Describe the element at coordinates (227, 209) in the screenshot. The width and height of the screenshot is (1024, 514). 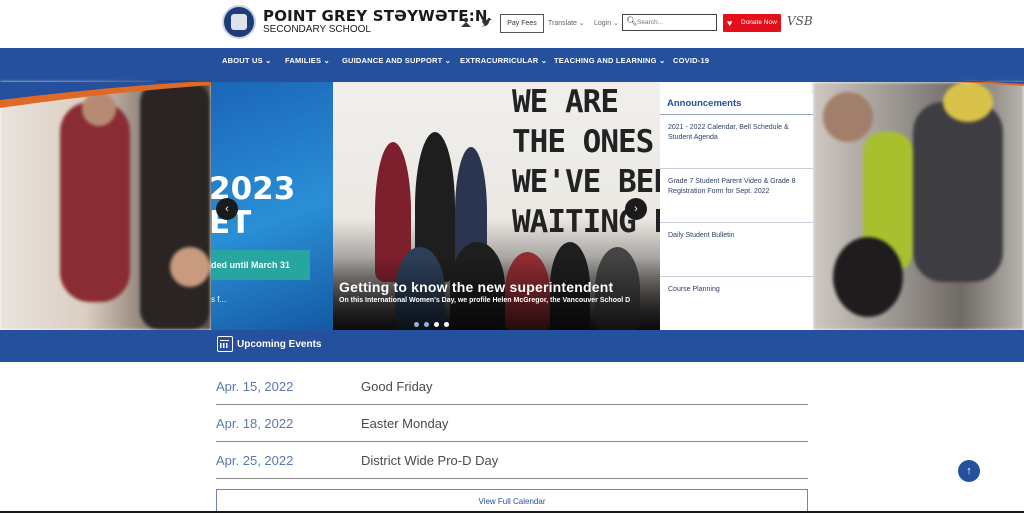
I see `slider-prev-arrow: ‹` at that location.